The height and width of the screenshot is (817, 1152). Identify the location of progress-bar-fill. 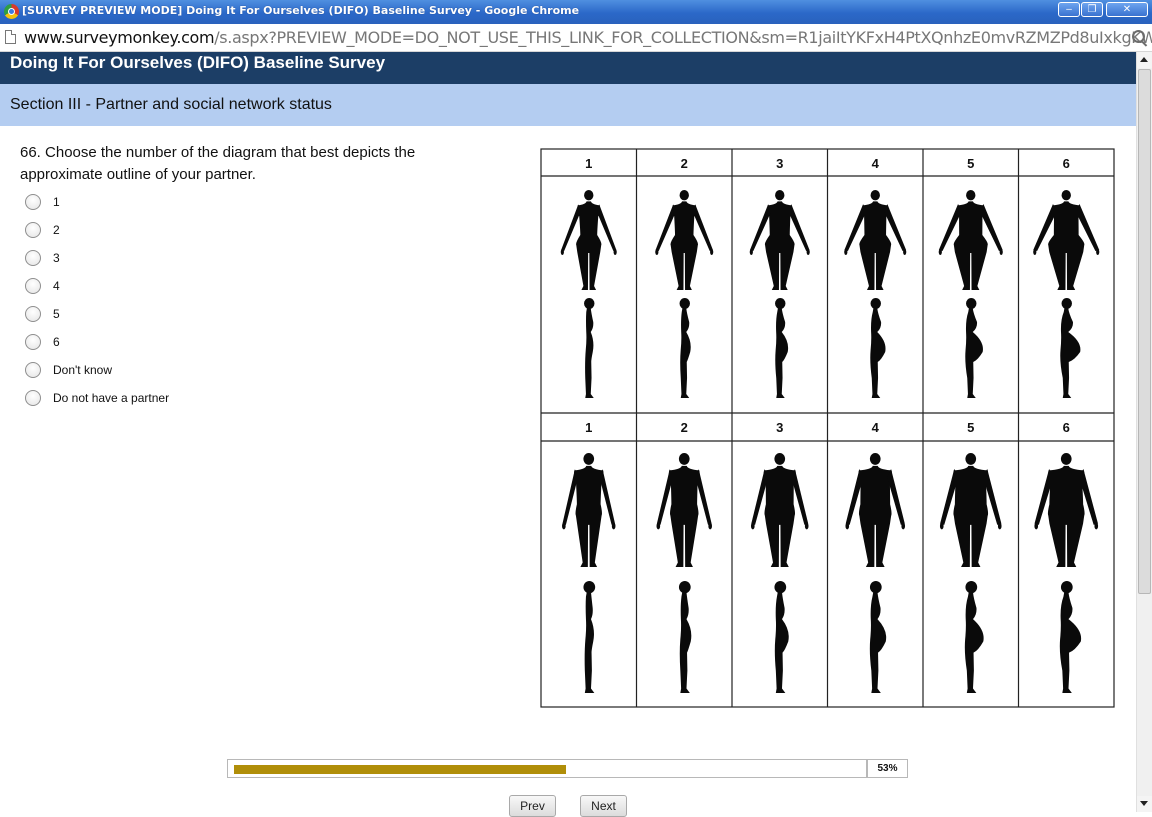
(400, 769).